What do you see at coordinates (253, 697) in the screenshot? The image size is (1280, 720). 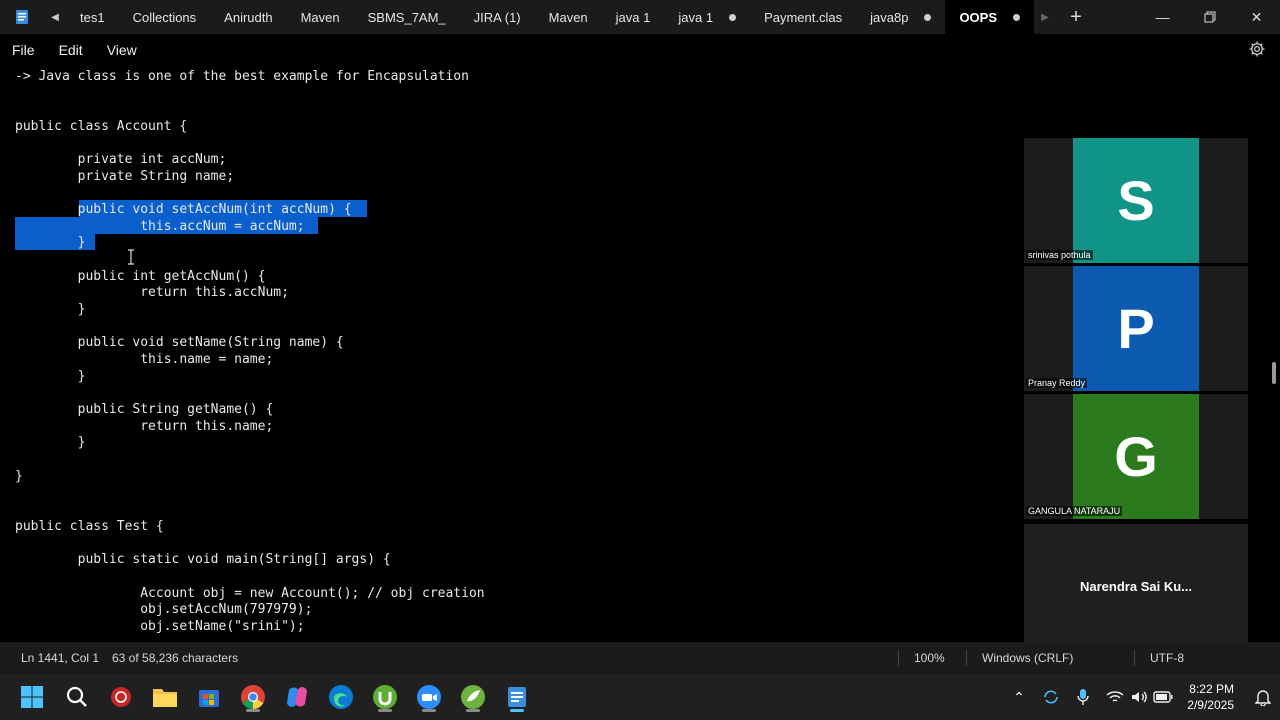 I see `chrome-icon` at bounding box center [253, 697].